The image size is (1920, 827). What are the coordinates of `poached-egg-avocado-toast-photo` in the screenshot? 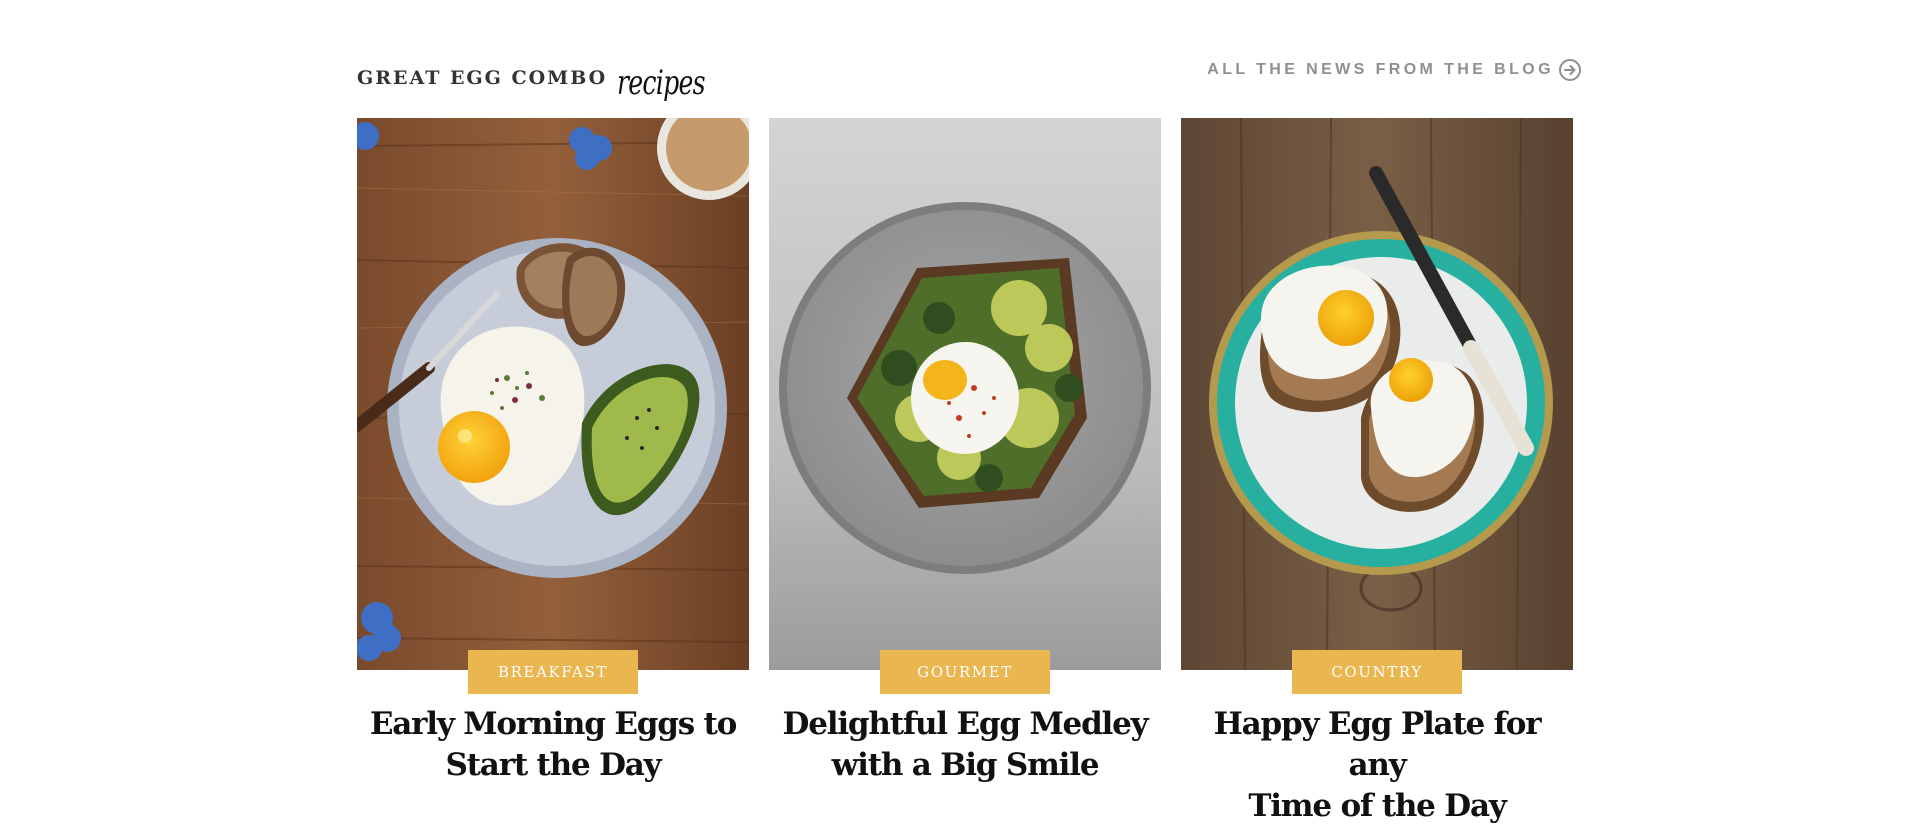 It's located at (965, 394).